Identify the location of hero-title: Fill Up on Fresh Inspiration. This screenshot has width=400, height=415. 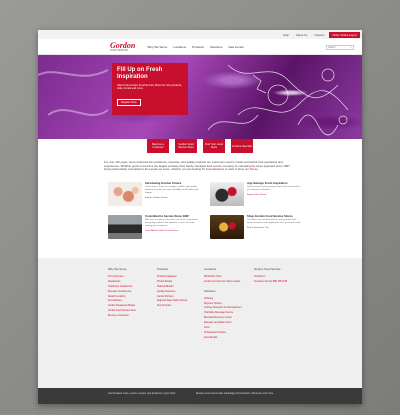
(140, 73).